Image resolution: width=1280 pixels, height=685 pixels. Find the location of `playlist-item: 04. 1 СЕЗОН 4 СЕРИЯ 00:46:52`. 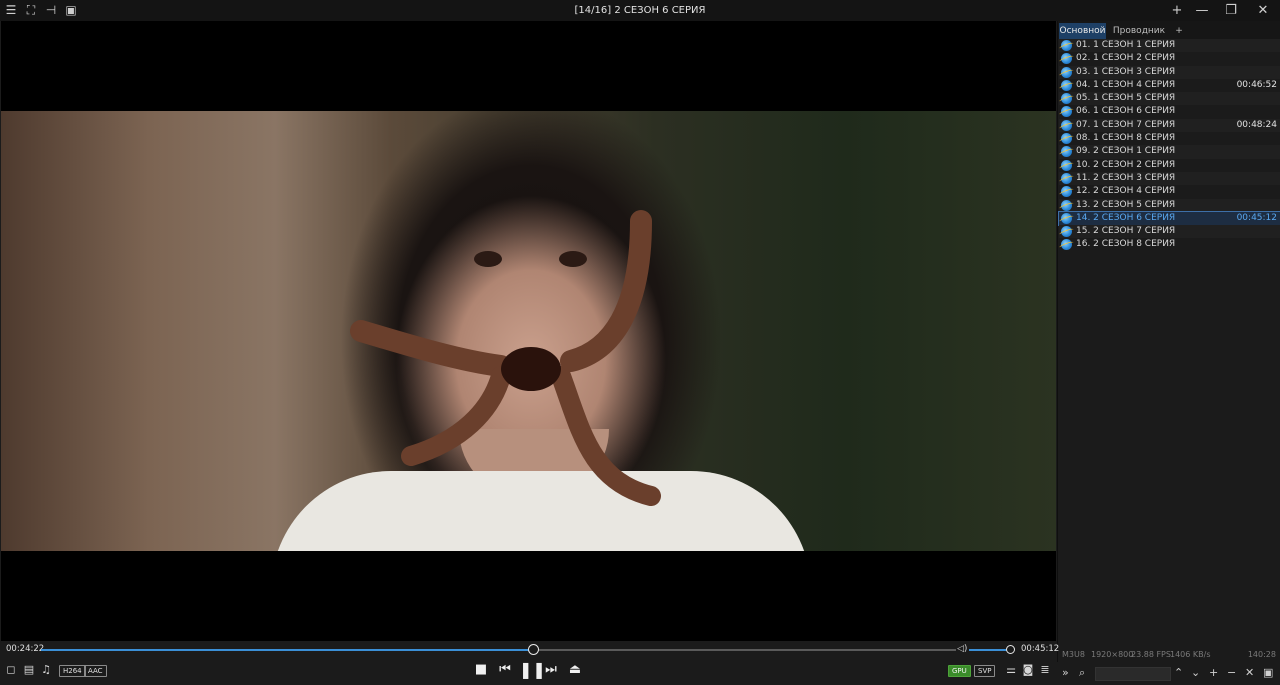

playlist-item: 04. 1 СЕЗОН 4 СЕРИЯ 00:46:52 is located at coordinates (1169, 85).